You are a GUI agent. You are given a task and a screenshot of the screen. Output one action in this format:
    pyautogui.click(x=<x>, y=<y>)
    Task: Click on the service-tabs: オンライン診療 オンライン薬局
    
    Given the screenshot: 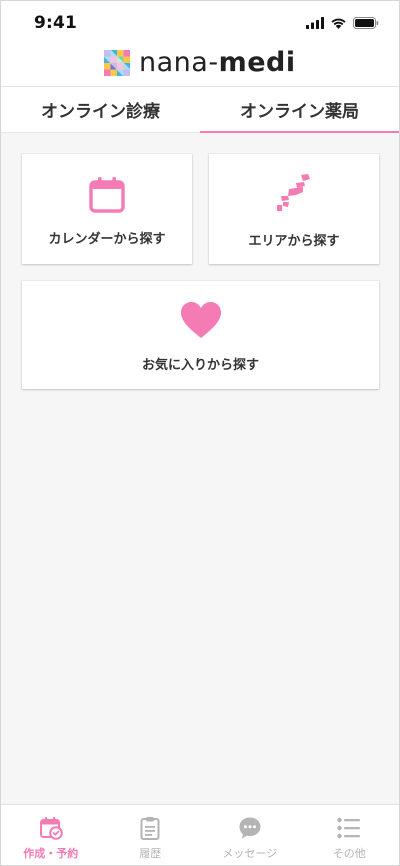 What is the action you would take?
    pyautogui.click(x=200, y=110)
    